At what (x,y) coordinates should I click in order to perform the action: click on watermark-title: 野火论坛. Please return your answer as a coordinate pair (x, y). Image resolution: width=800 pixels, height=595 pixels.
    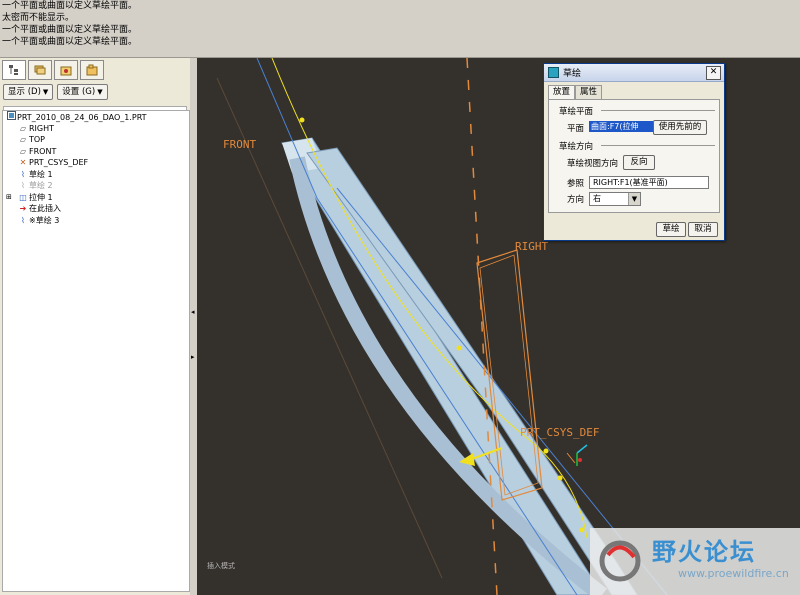
    Looking at the image, I should click on (704, 552).